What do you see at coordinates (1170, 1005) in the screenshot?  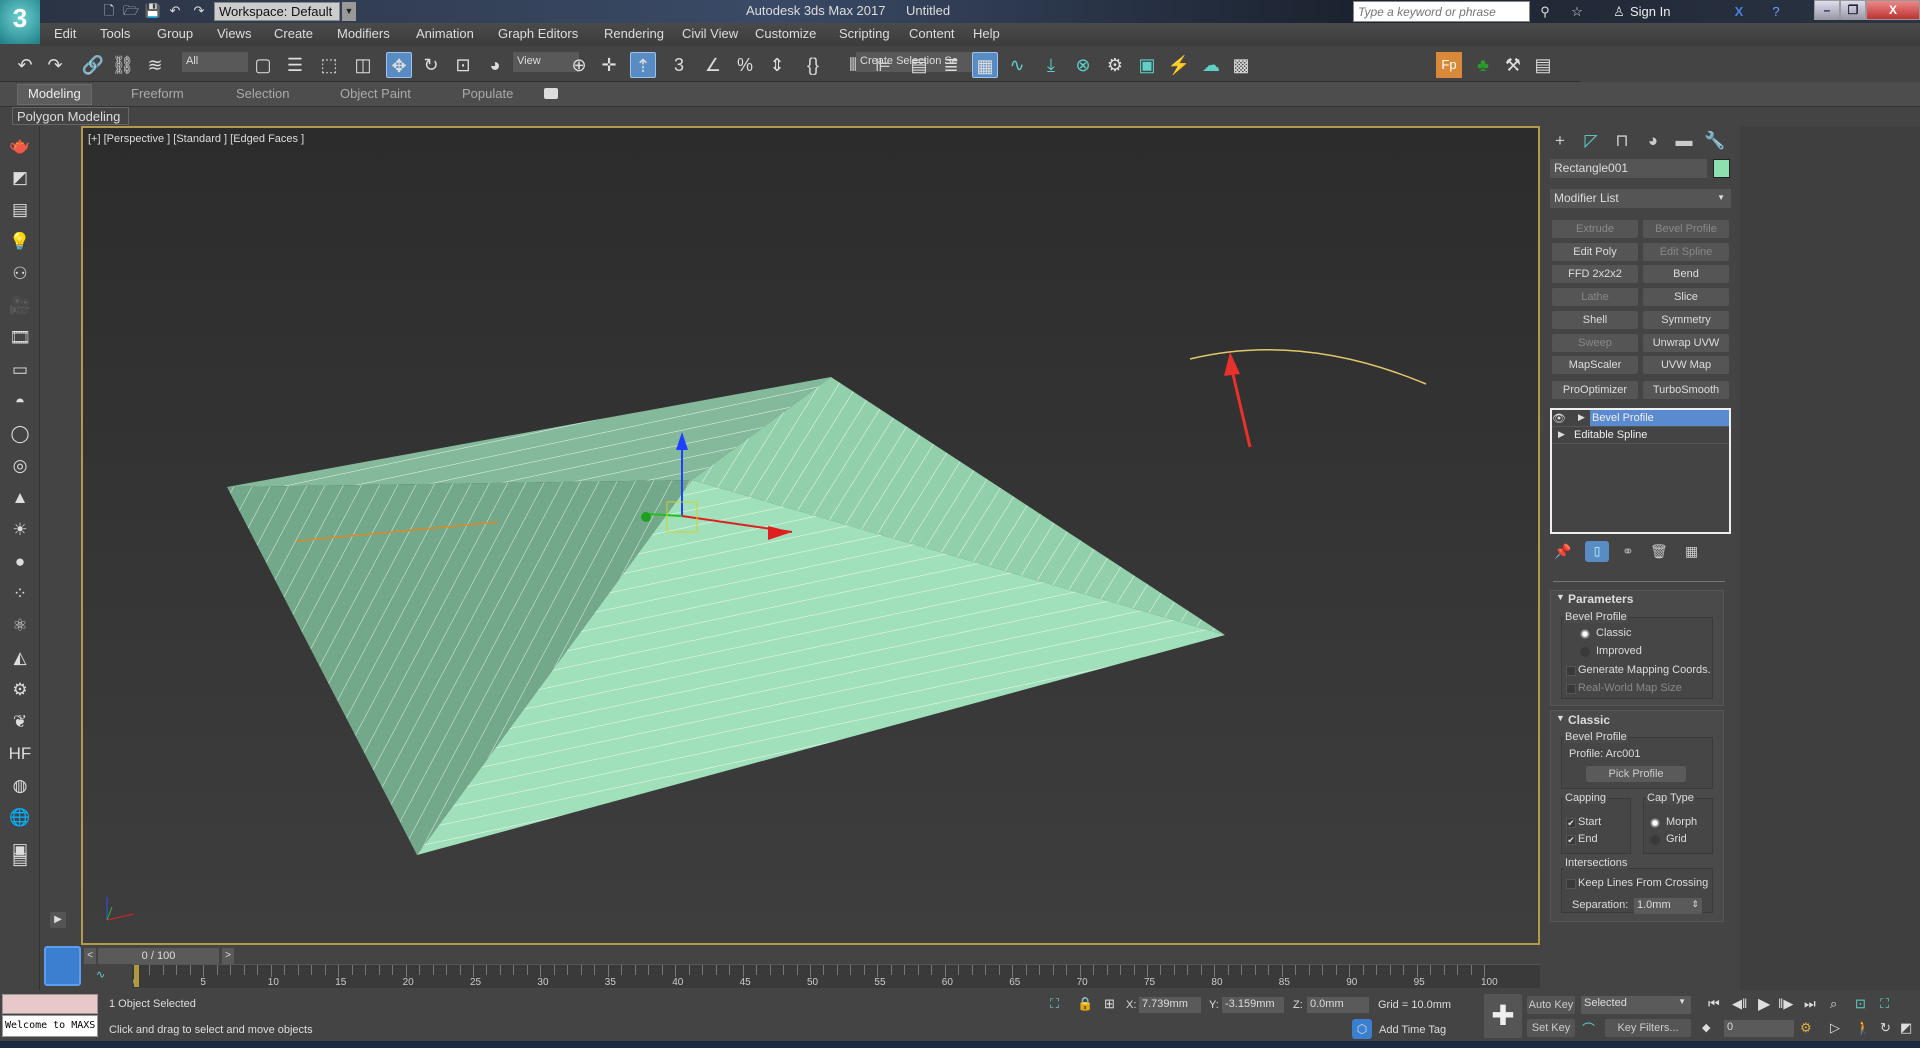 I see `x-coordinate-field: 7.739mm` at bounding box center [1170, 1005].